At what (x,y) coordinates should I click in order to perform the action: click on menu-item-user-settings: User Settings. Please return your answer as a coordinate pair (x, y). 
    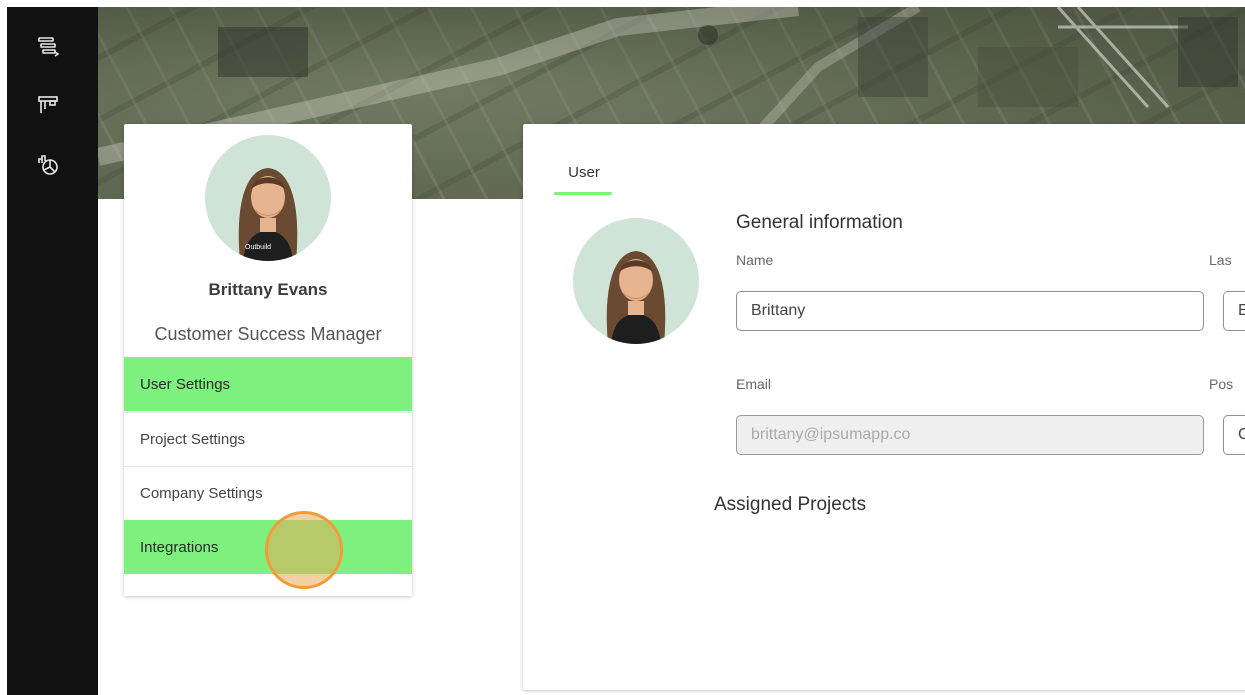
    Looking at the image, I should click on (268, 384).